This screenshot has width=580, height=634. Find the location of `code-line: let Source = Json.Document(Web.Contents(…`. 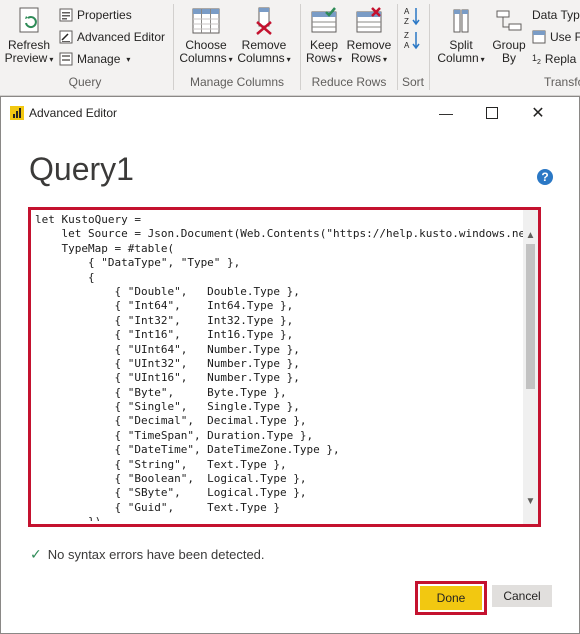

code-line: let Source = Json.Document(Web.Contents(… is located at coordinates (283, 234).